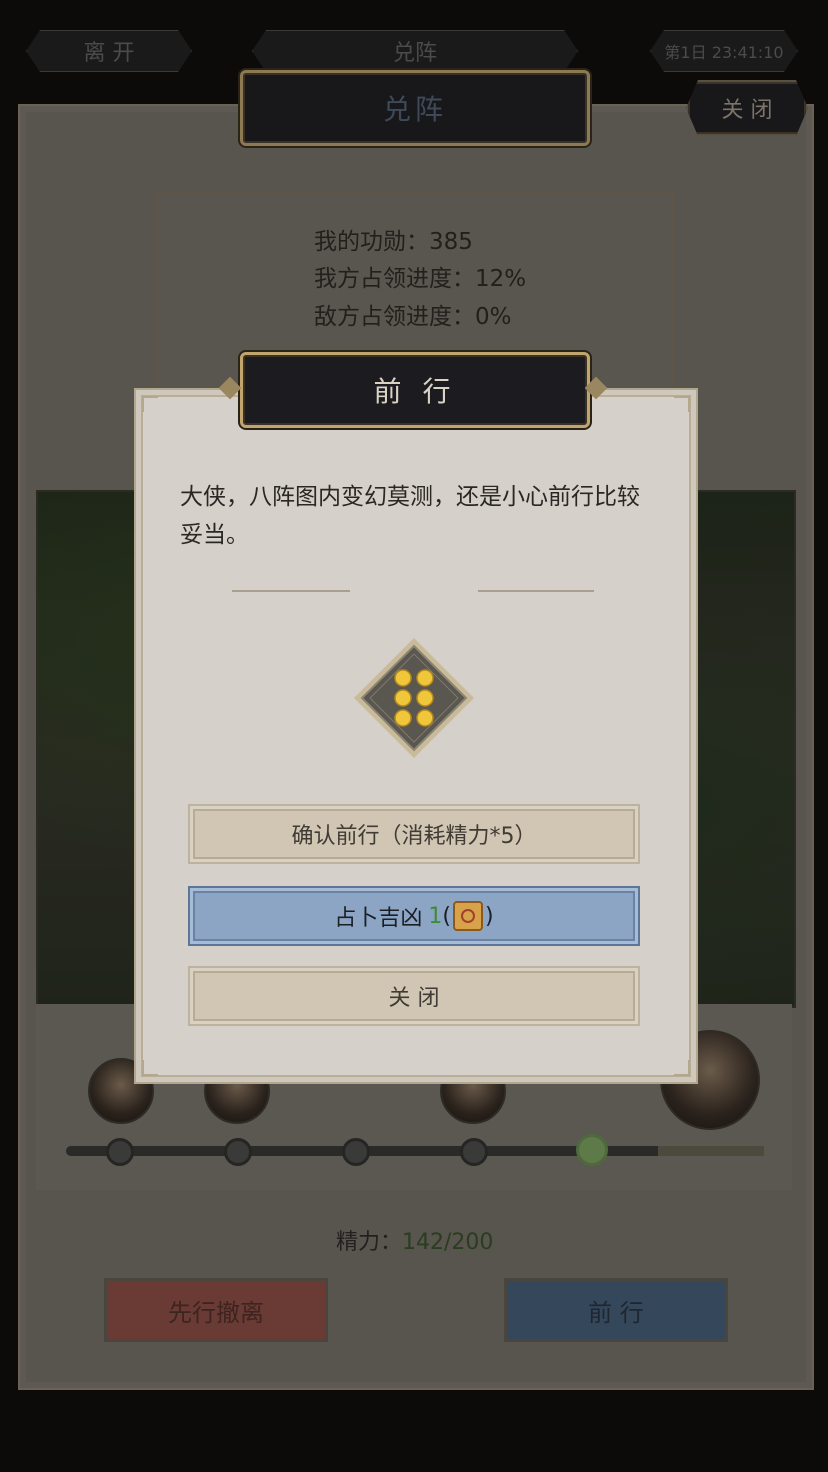 Image resolution: width=828 pixels, height=1472 pixels. I want to click on enemy-progress-line: 敌方占领进度：0%, so click(413, 314).